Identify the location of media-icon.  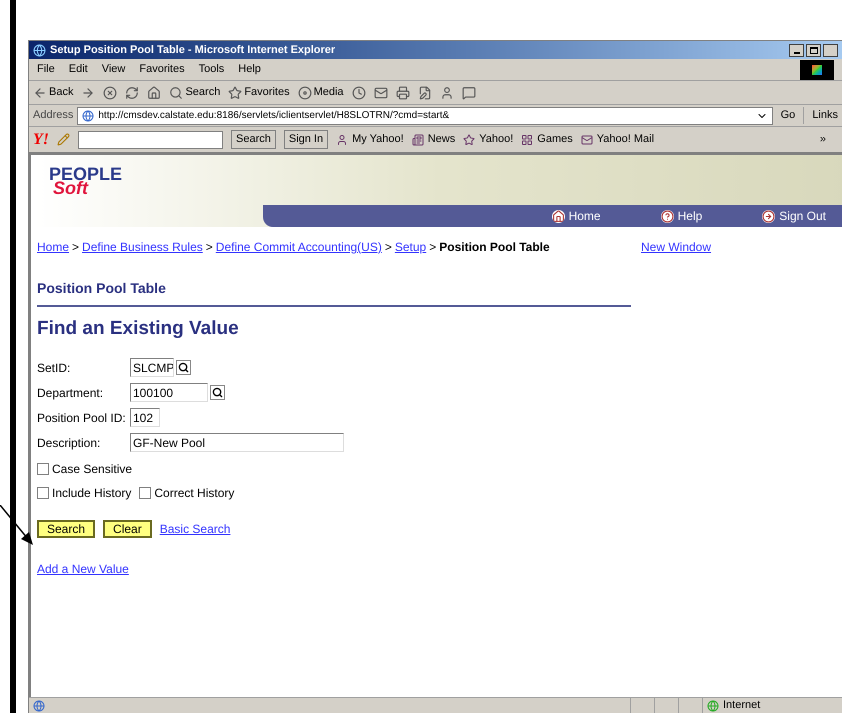
(305, 93).